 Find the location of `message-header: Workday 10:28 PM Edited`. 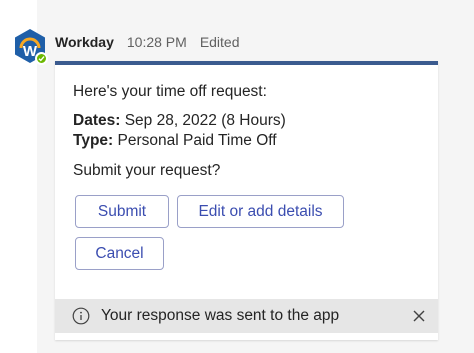

message-header: Workday 10:28 PM Edited is located at coordinates (147, 42).